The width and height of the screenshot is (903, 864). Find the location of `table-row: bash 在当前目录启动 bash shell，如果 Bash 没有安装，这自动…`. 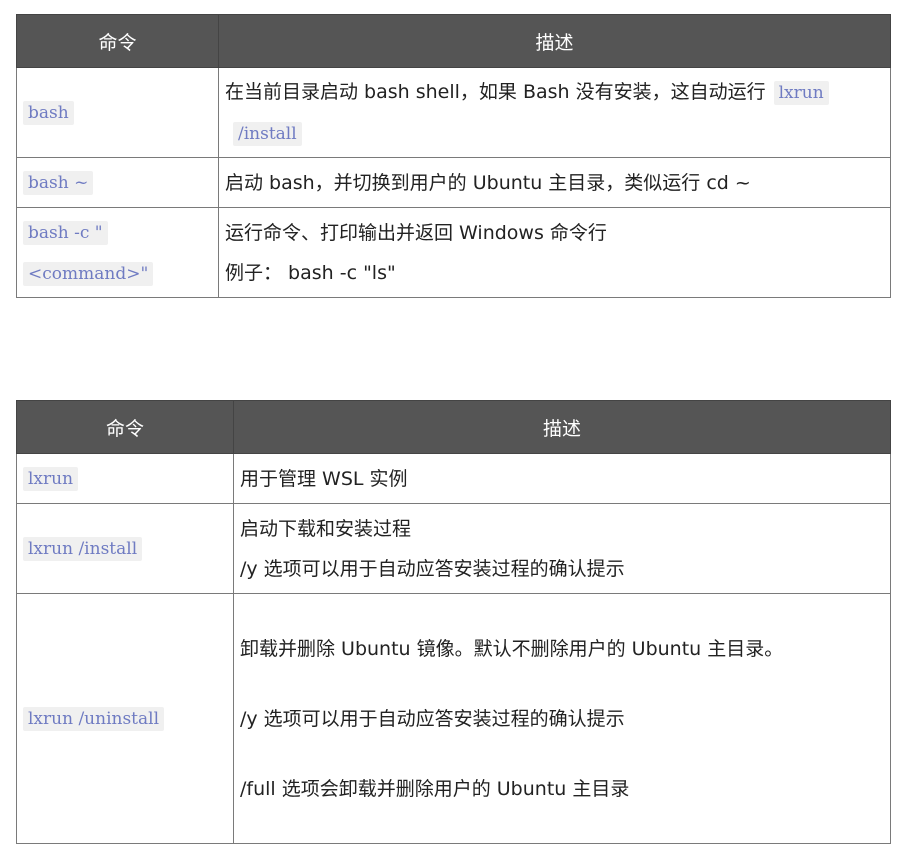

table-row: bash 在当前目录启动 bash shell，如果 Bash 没有安装，这自动… is located at coordinates (453, 112).